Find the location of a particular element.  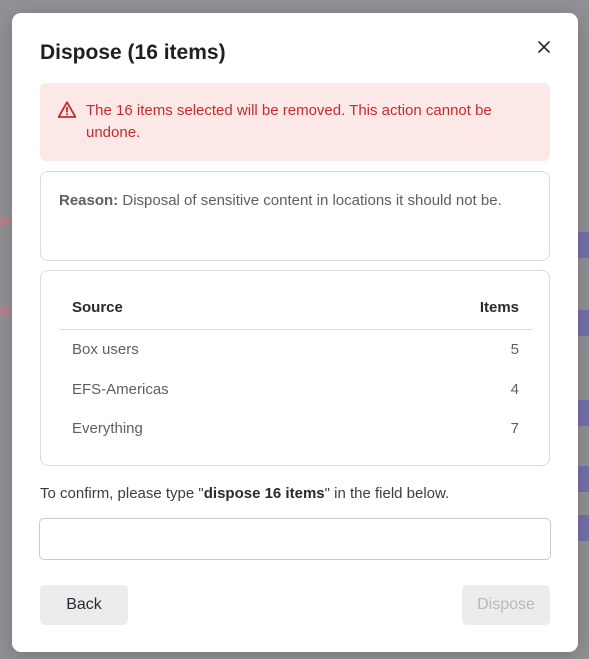

dispose-button: Dispose is located at coordinates (506, 605).